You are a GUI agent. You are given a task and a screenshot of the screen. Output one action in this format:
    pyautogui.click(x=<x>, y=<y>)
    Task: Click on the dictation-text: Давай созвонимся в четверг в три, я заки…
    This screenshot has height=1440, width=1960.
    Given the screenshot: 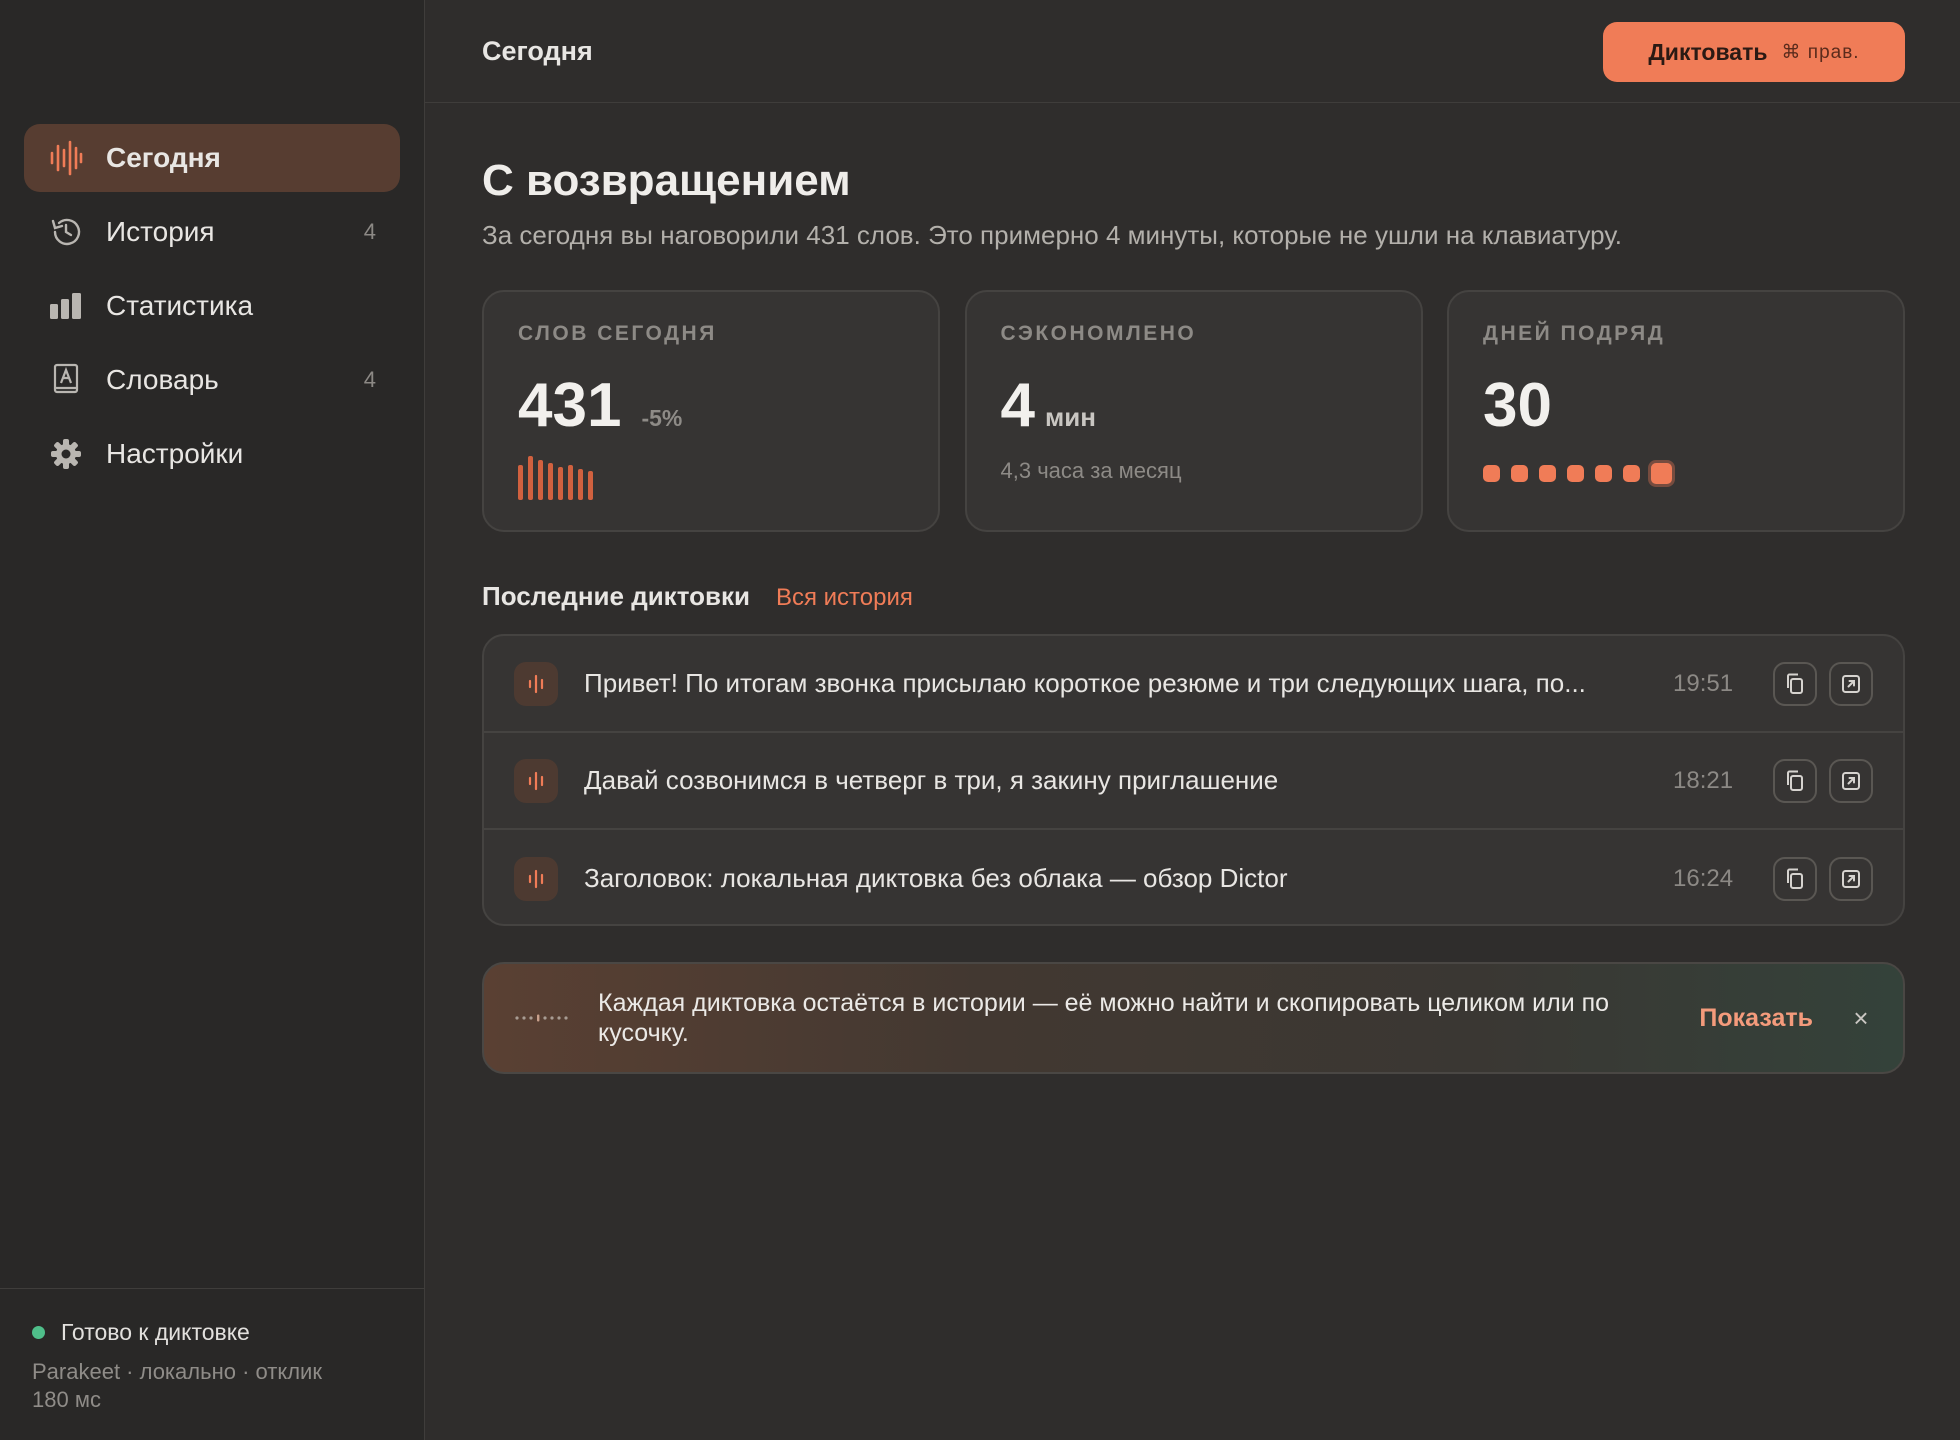 What is the action you would take?
    pyautogui.click(x=931, y=780)
    